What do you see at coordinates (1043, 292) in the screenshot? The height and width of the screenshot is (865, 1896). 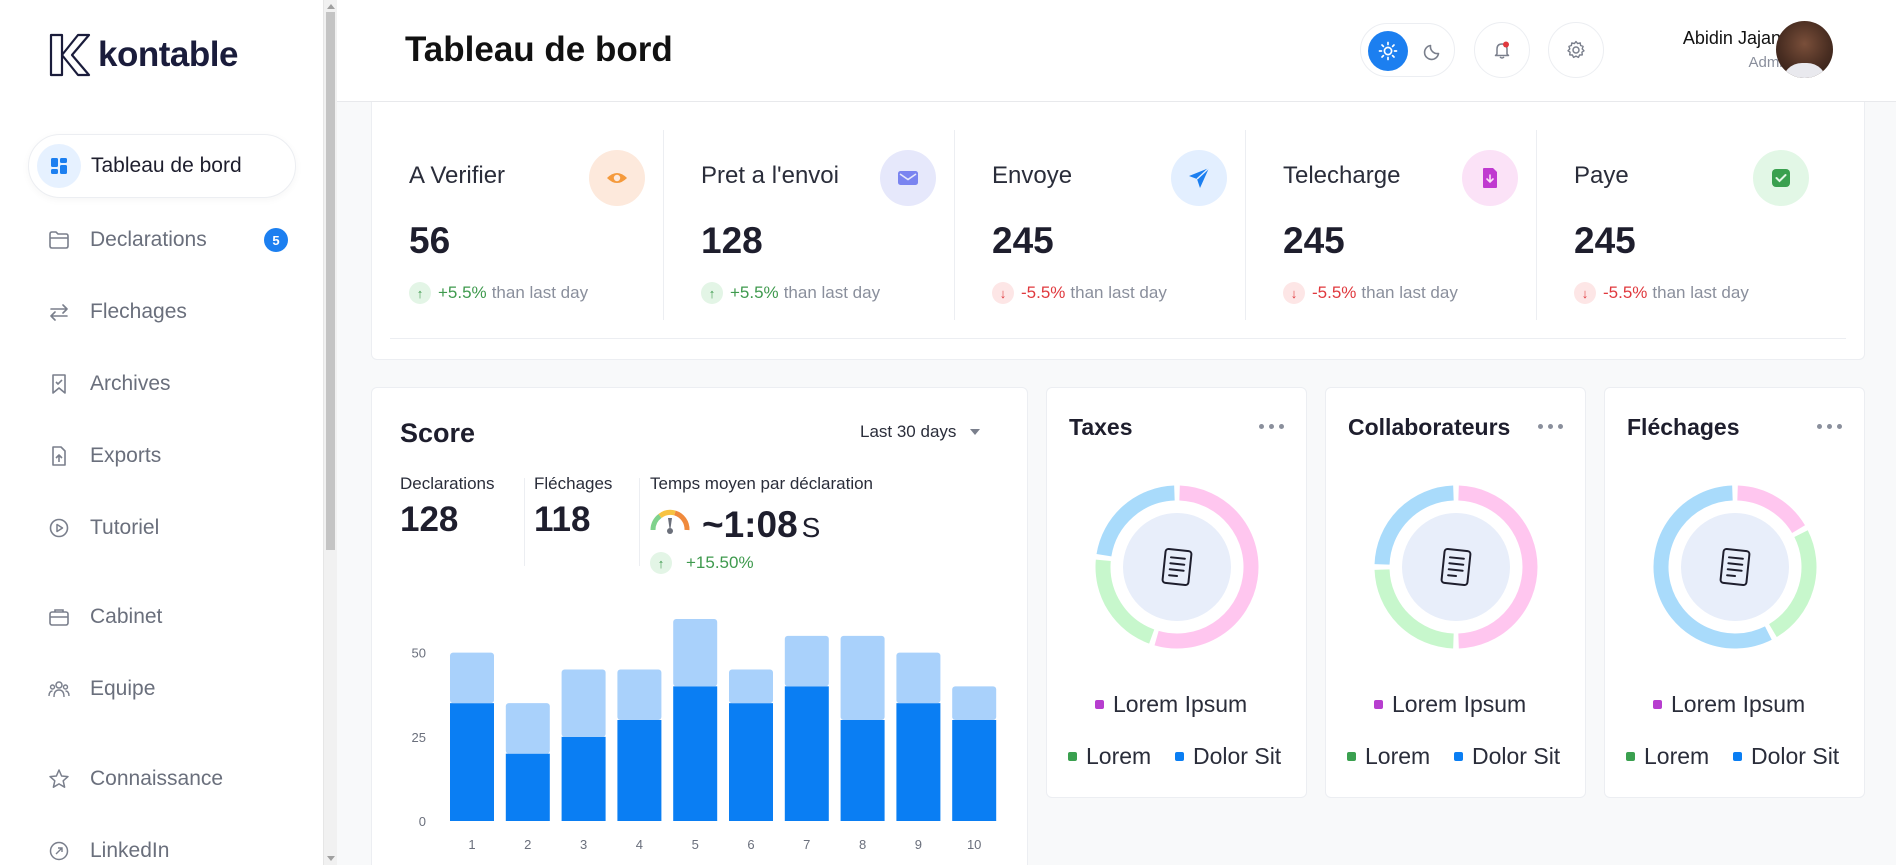 I see `trend-pct: -5.5%` at bounding box center [1043, 292].